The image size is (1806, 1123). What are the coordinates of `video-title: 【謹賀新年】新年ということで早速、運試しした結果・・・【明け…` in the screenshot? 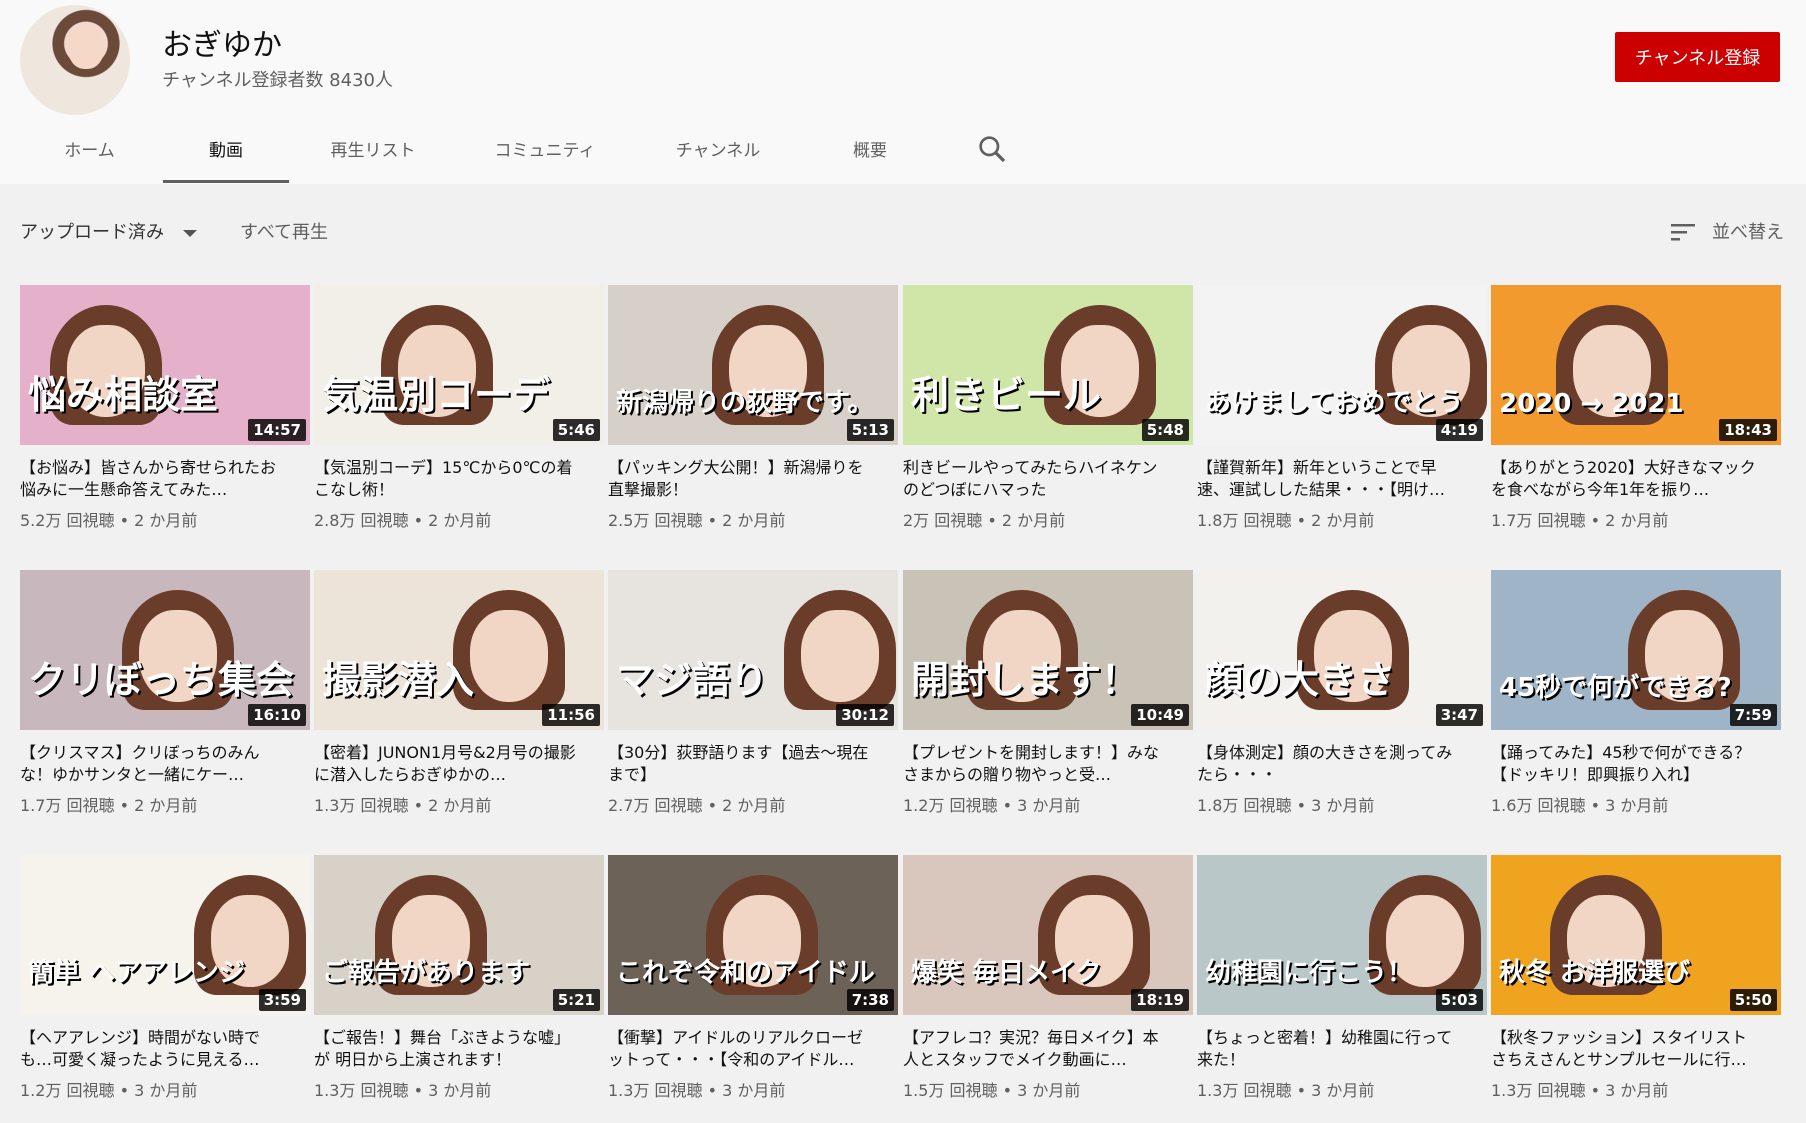 It's located at (1332, 479).